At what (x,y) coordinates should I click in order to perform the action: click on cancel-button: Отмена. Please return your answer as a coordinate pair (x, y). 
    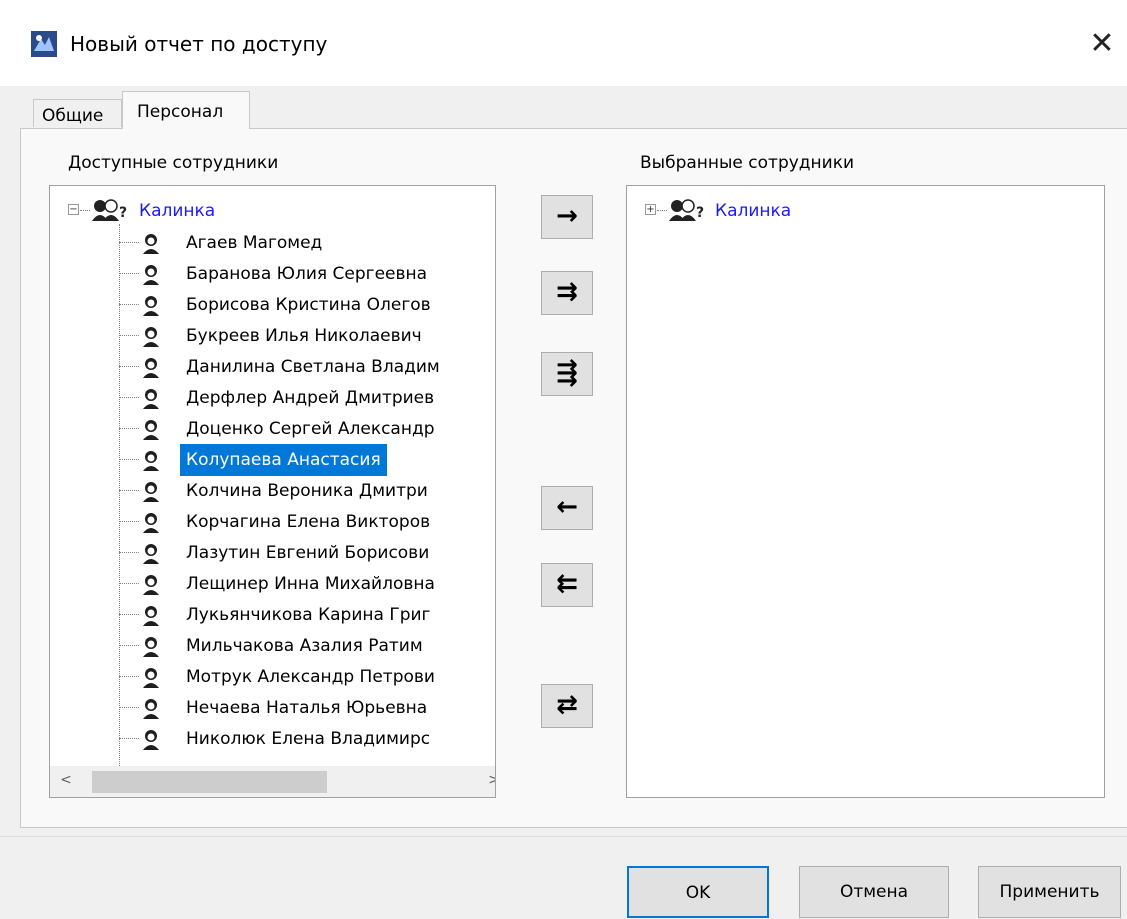
    Looking at the image, I should click on (874, 892).